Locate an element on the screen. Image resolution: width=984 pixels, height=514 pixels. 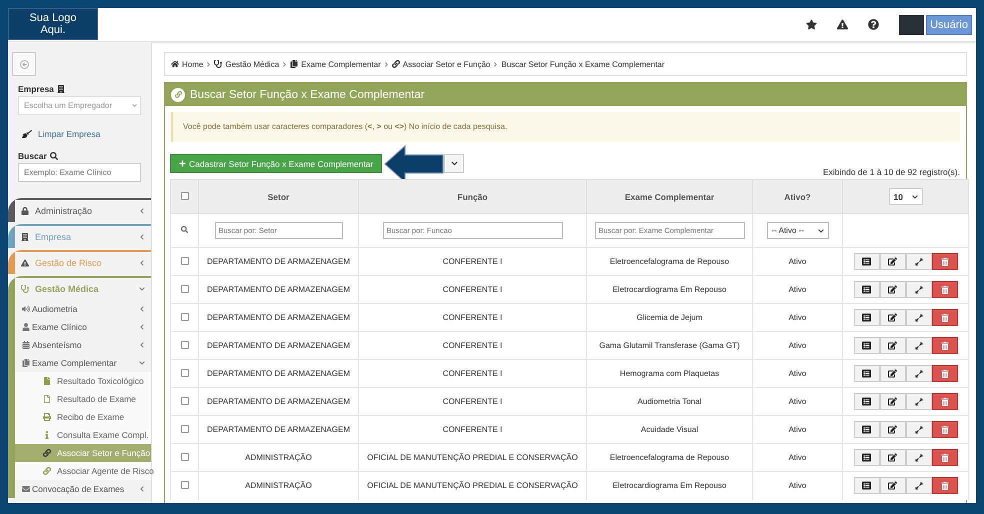
logo: Sua Logo Aqui. is located at coordinates (53, 24).